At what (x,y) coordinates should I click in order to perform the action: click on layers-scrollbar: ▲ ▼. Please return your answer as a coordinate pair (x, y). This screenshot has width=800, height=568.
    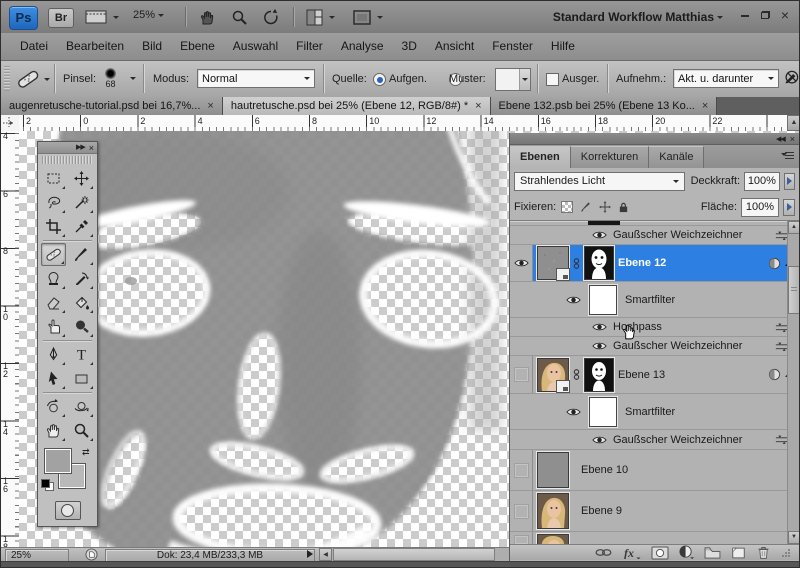
    Looking at the image, I should click on (793, 382).